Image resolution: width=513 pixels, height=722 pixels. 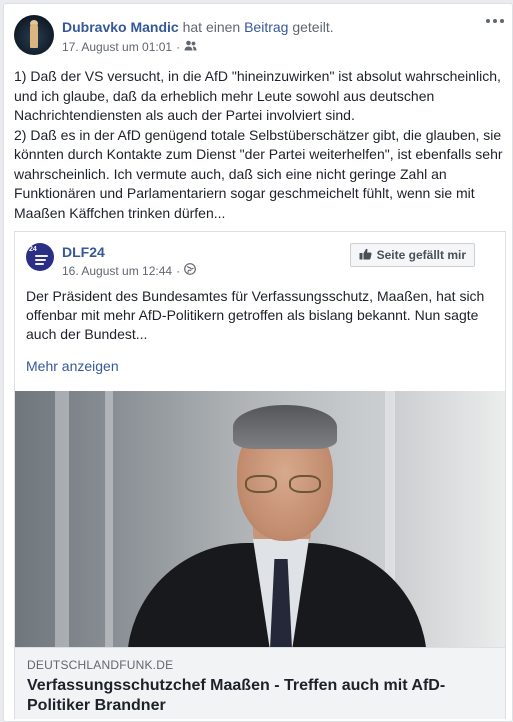 What do you see at coordinates (33, 249) in the screenshot?
I see `page-avatar-label: 24` at bounding box center [33, 249].